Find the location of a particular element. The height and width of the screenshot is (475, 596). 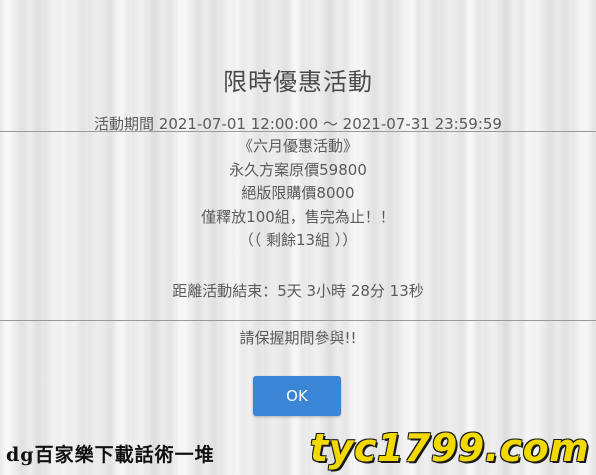

dialog-title: 限時優惠活動 is located at coordinates (298, 82).